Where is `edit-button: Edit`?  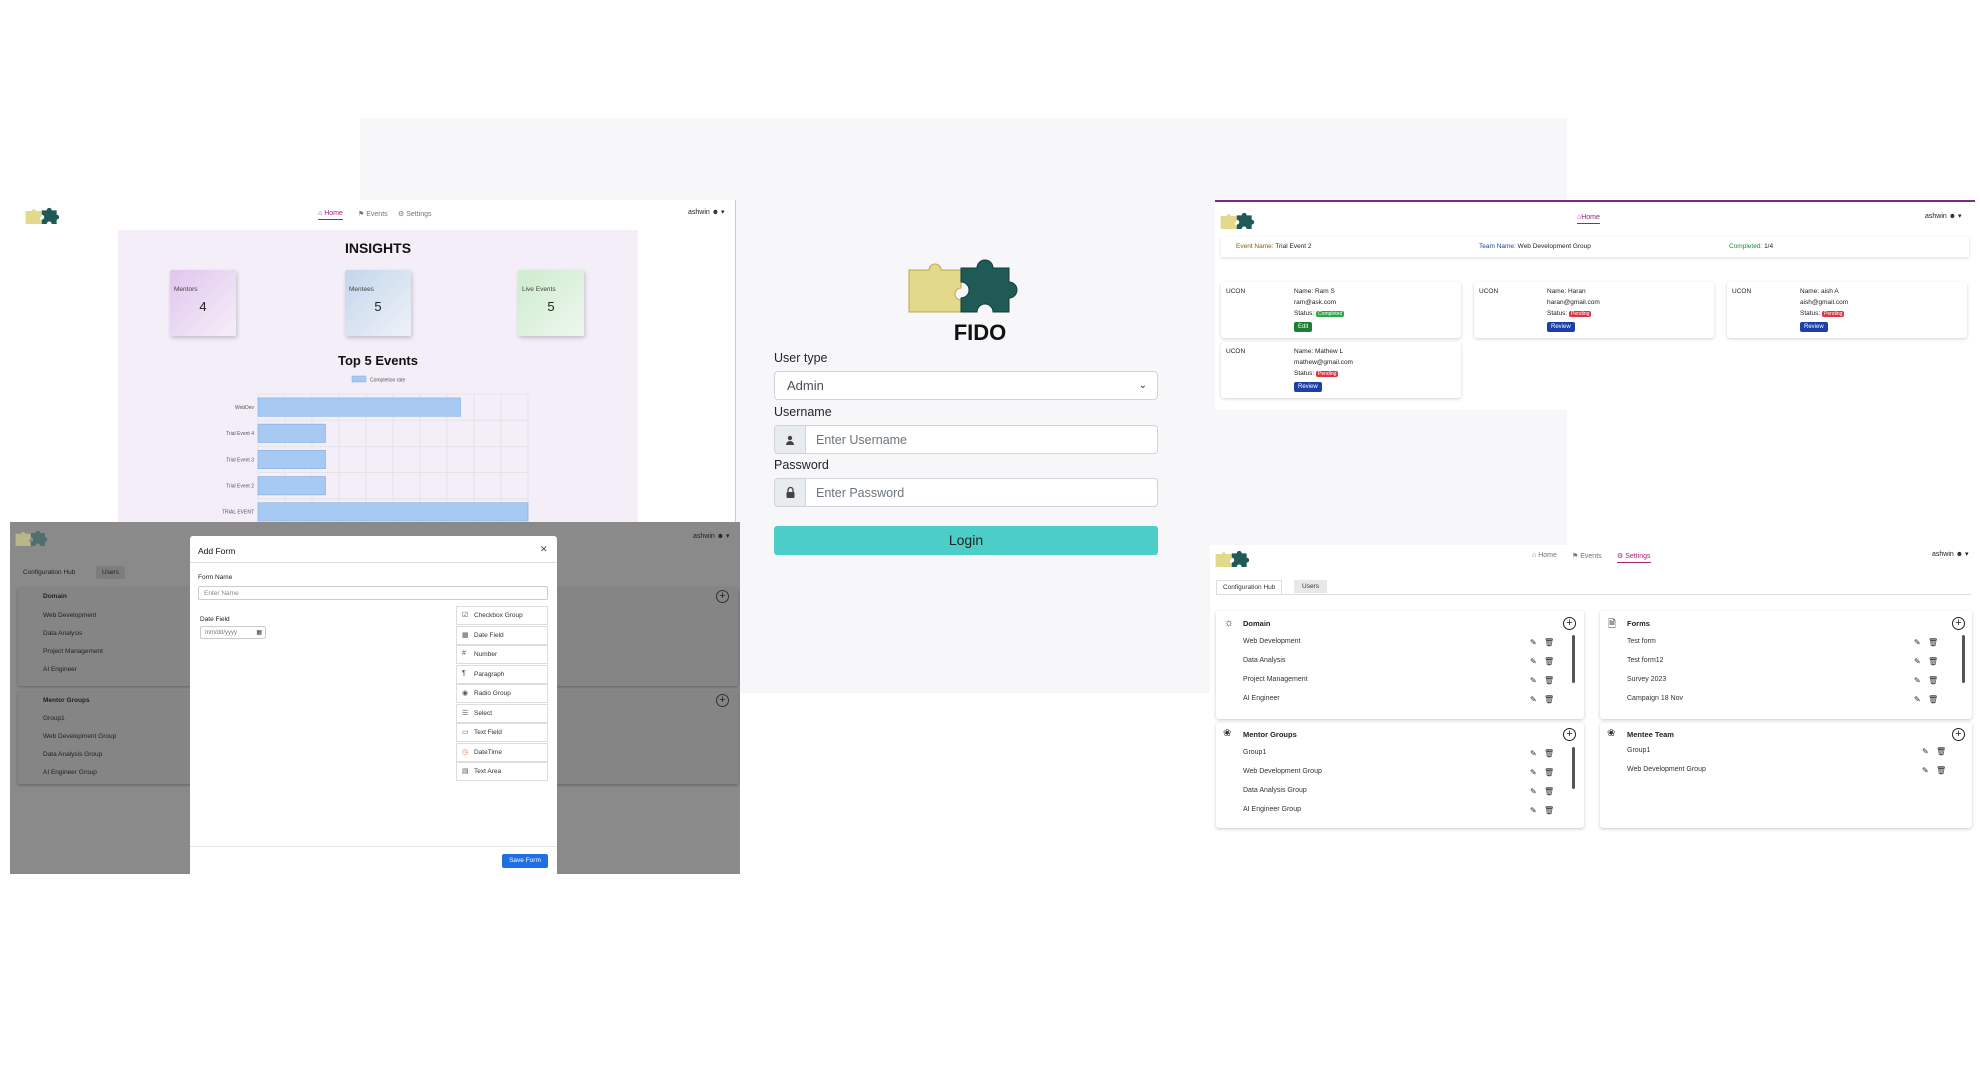
edit-button: Edit is located at coordinates (1303, 327).